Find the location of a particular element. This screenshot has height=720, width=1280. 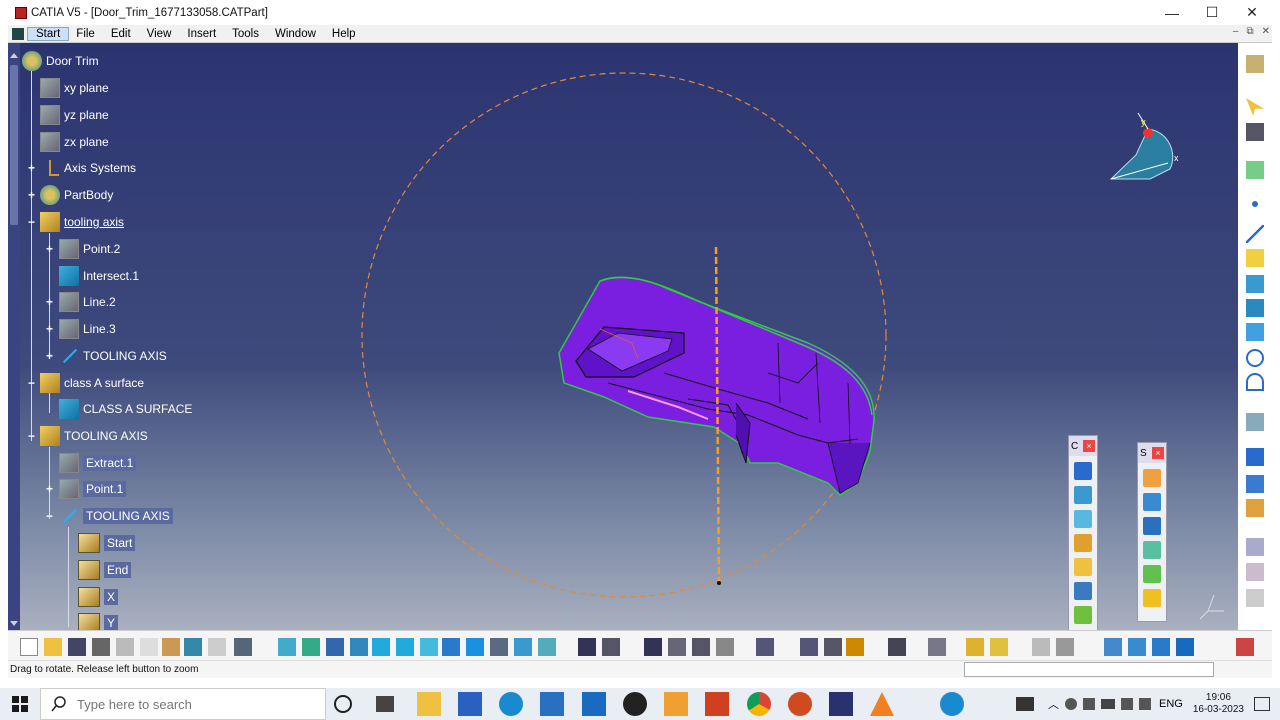

network-icon is located at coordinates (1071, 704).